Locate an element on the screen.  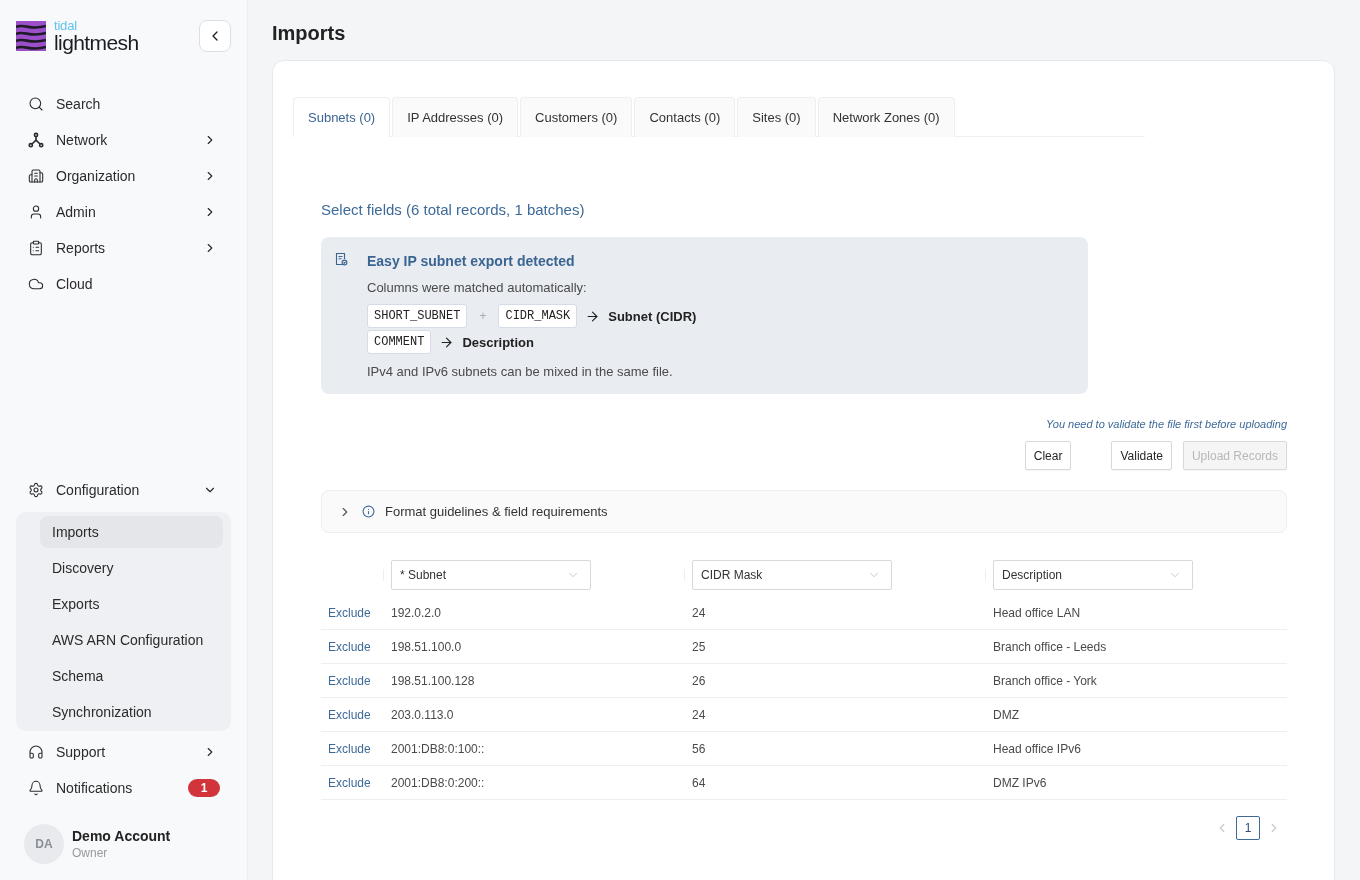
action-button: Clear is located at coordinates (1048, 455).